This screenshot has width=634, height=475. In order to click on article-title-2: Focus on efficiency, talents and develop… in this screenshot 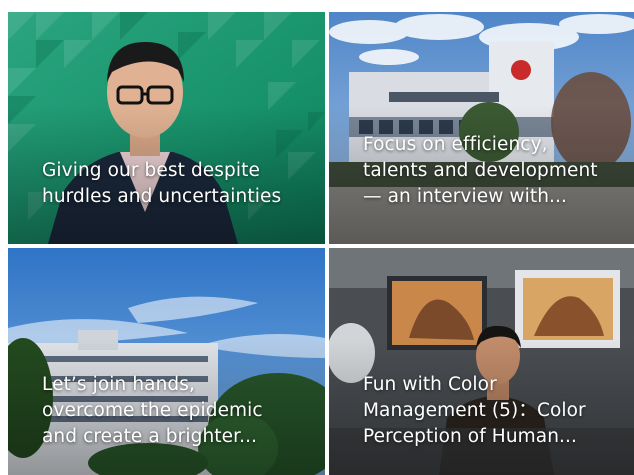, I will do `click(493, 171)`.